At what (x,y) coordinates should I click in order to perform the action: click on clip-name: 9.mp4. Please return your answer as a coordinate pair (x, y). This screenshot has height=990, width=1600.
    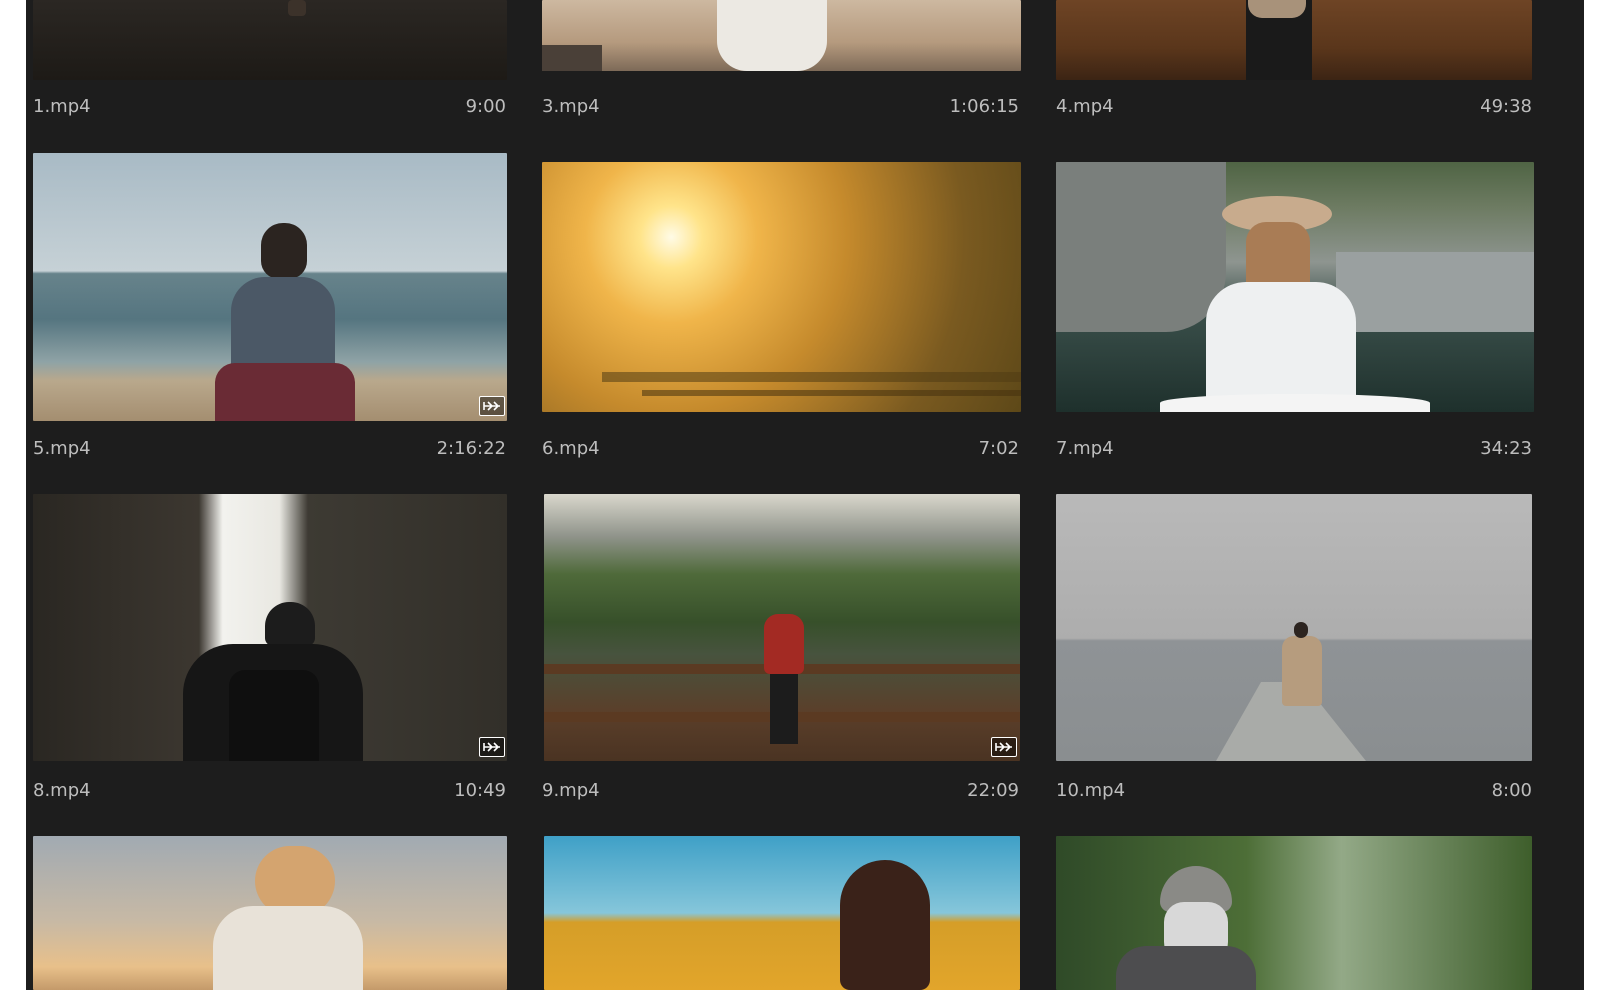
    Looking at the image, I should click on (571, 790).